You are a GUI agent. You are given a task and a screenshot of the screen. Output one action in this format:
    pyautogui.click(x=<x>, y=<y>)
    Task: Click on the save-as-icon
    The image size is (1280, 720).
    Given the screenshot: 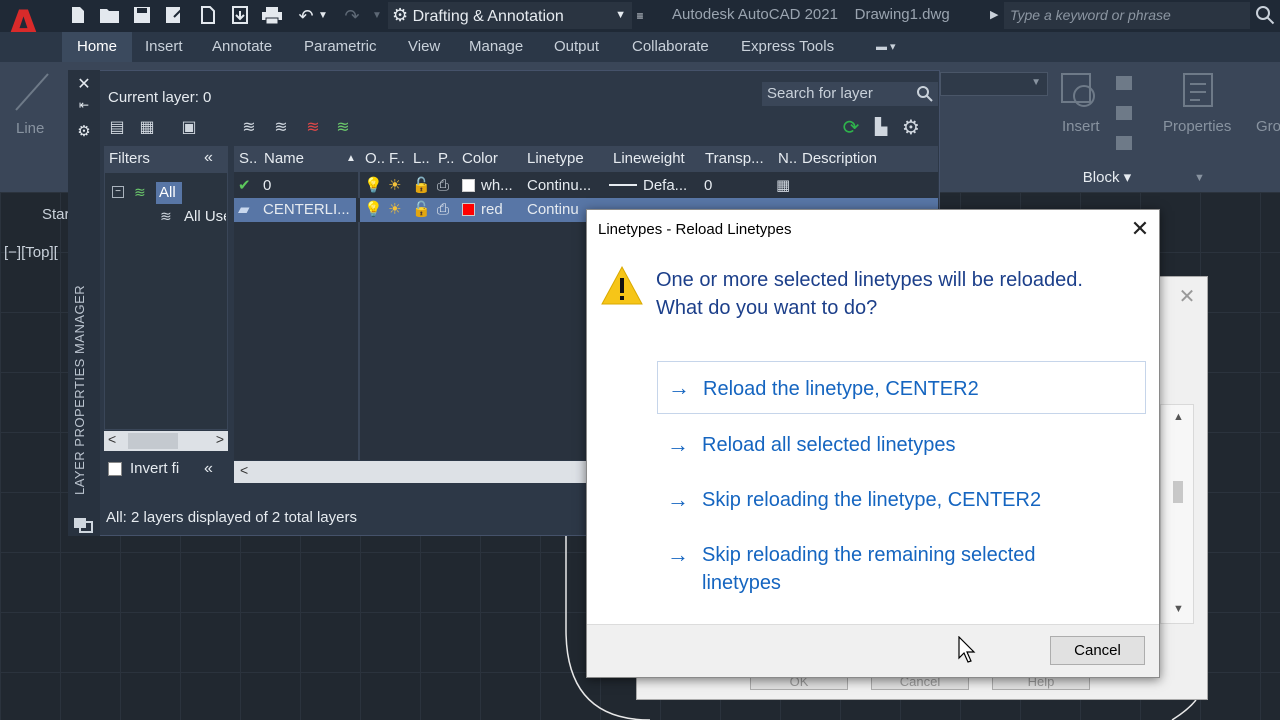 What is the action you would take?
    pyautogui.click(x=174, y=16)
    